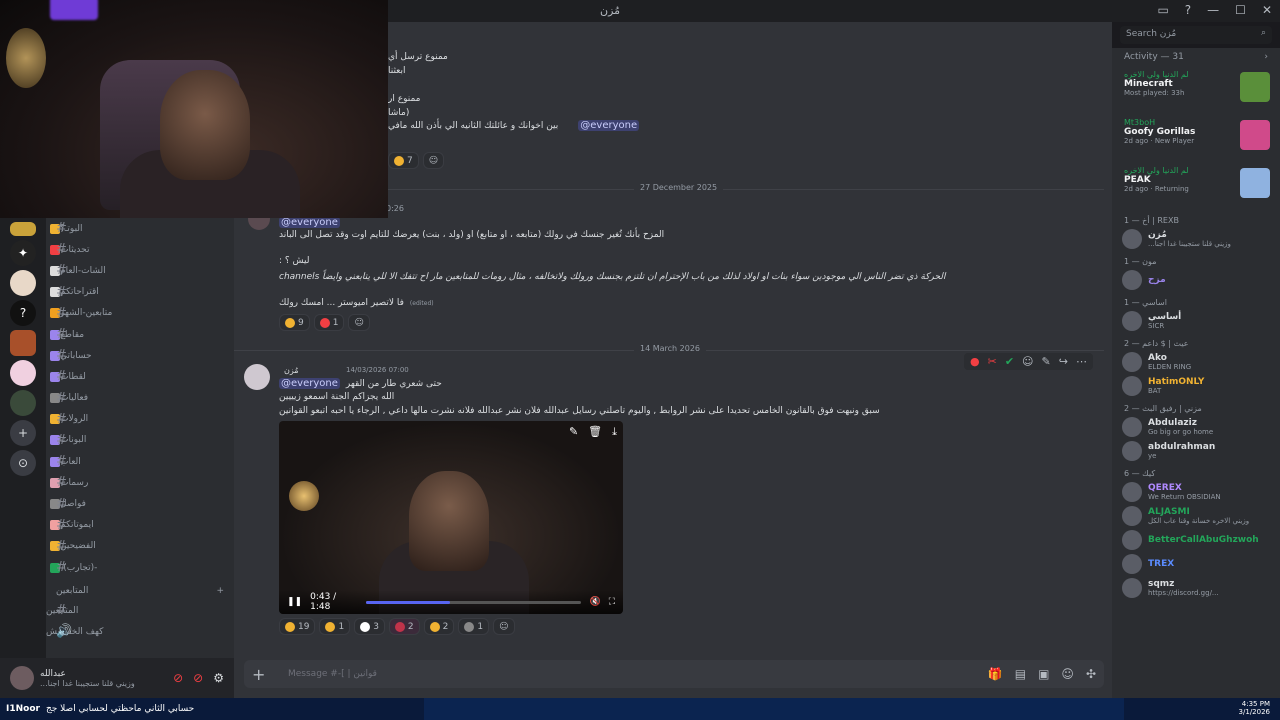  What do you see at coordinates (140, 482) in the screenshot?
I see `channel-item: # رسمات` at bounding box center [140, 482].